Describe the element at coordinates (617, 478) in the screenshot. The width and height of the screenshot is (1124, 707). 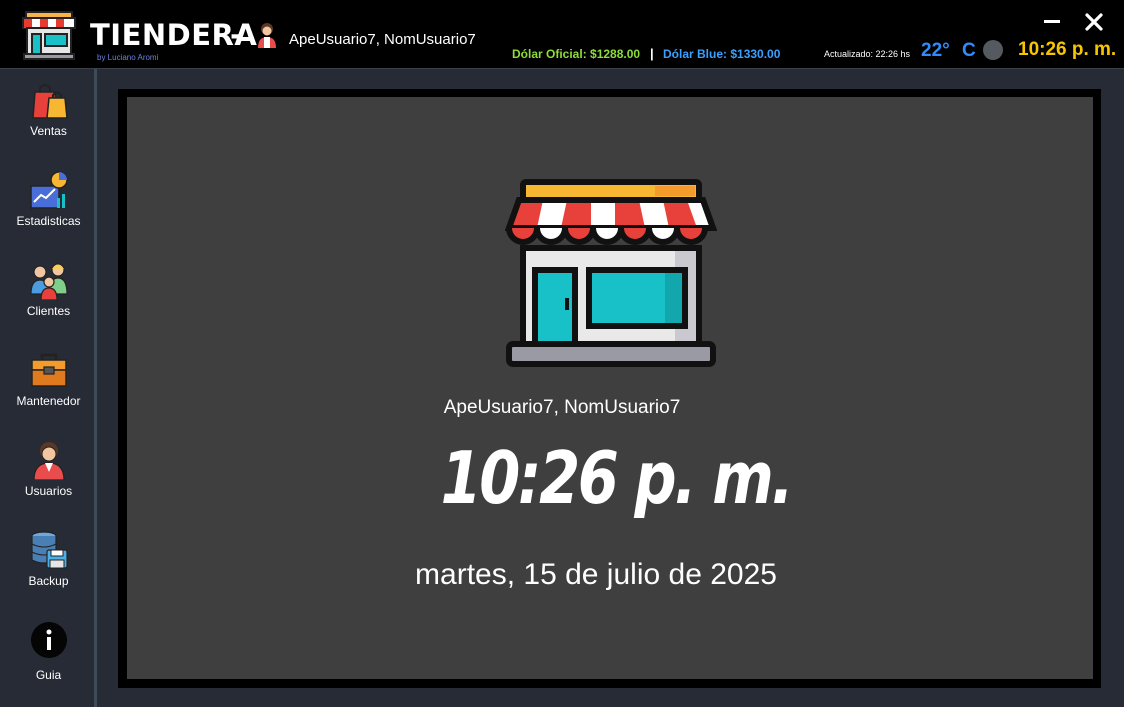
I see `panel-clock: 10:26 p. m.` at that location.